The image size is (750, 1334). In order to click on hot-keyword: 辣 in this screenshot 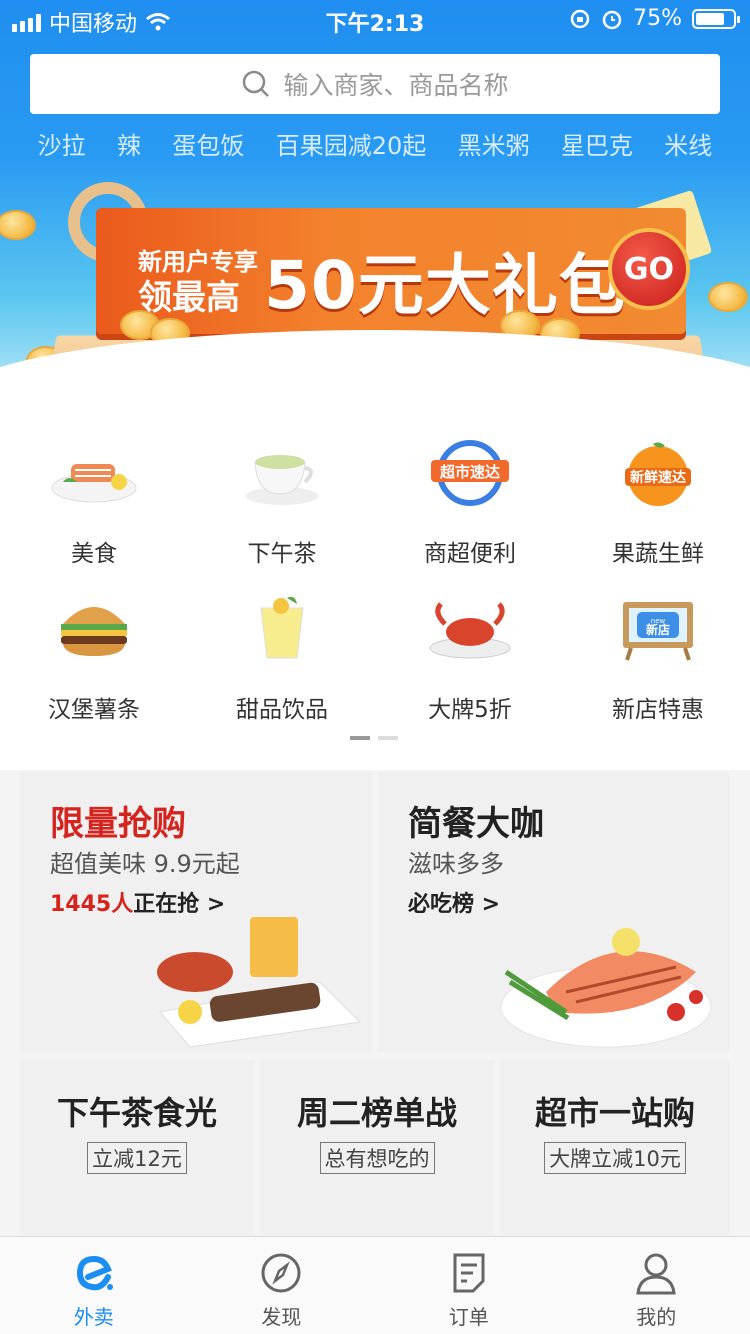, I will do `click(129, 143)`.